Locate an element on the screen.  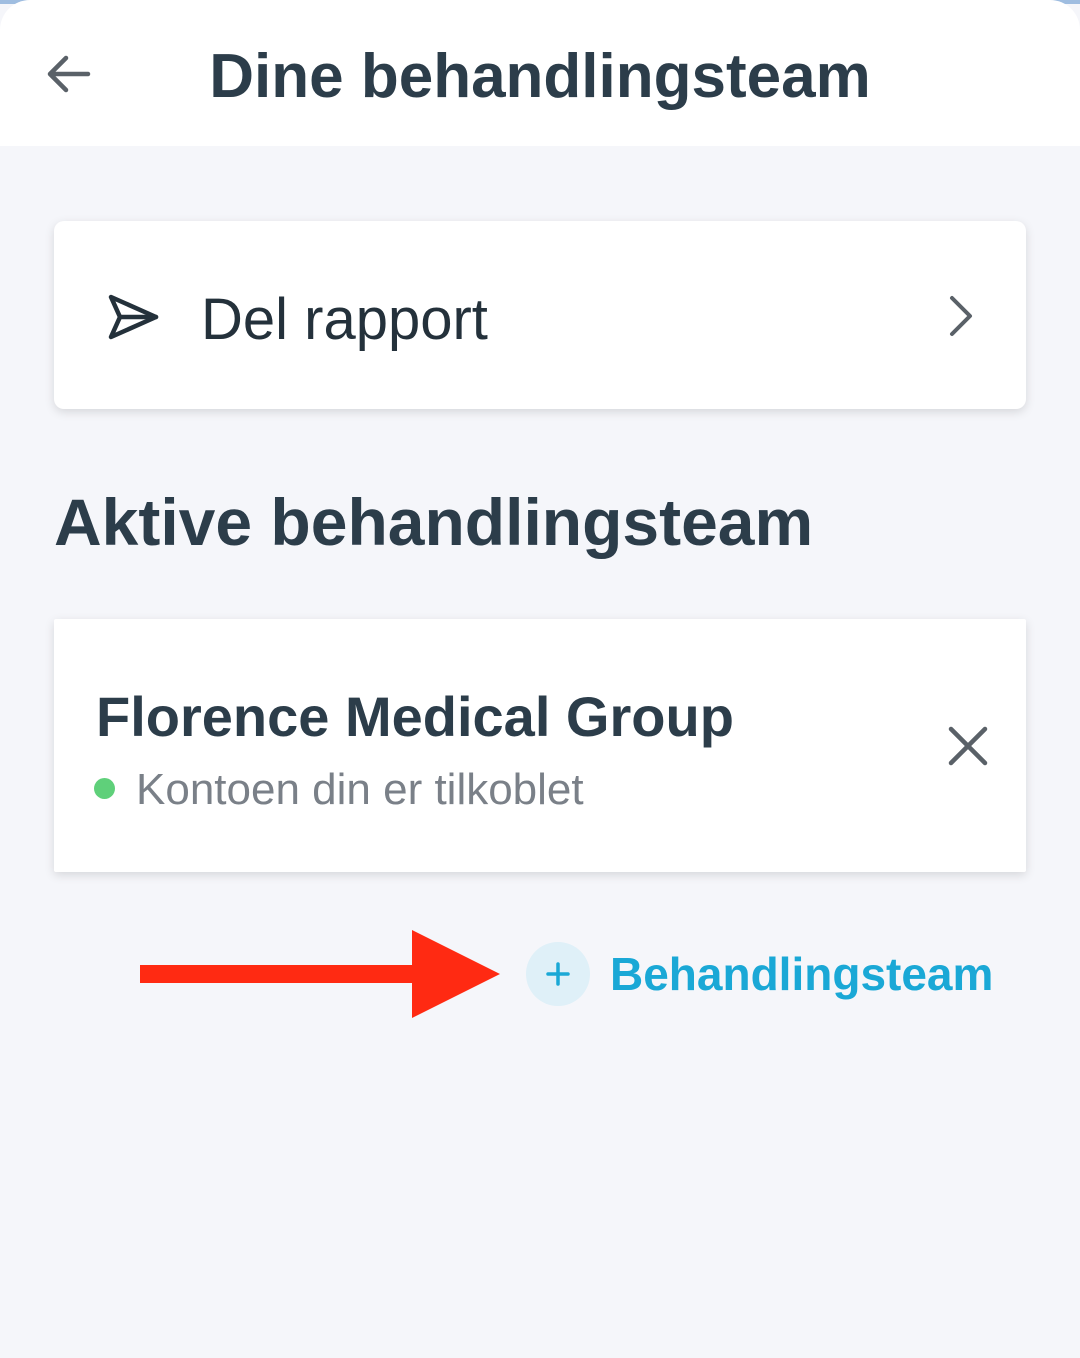
red-arrow-right-icon is located at coordinates (320, 974).